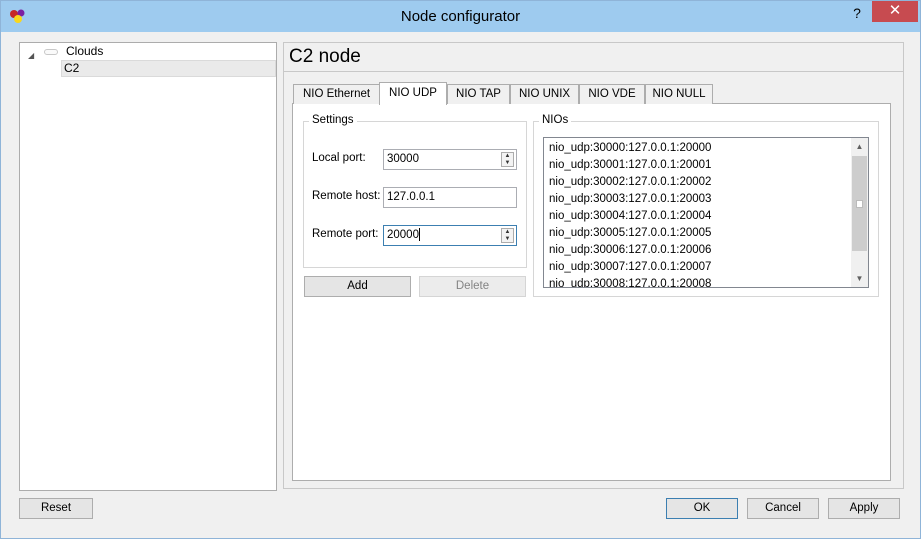  What do you see at coordinates (702, 508) in the screenshot?
I see `ok-button: OK` at bounding box center [702, 508].